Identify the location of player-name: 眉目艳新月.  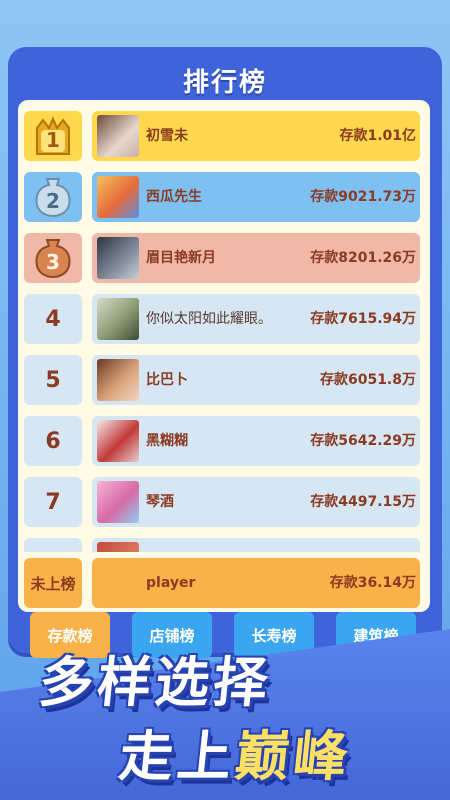
(181, 258).